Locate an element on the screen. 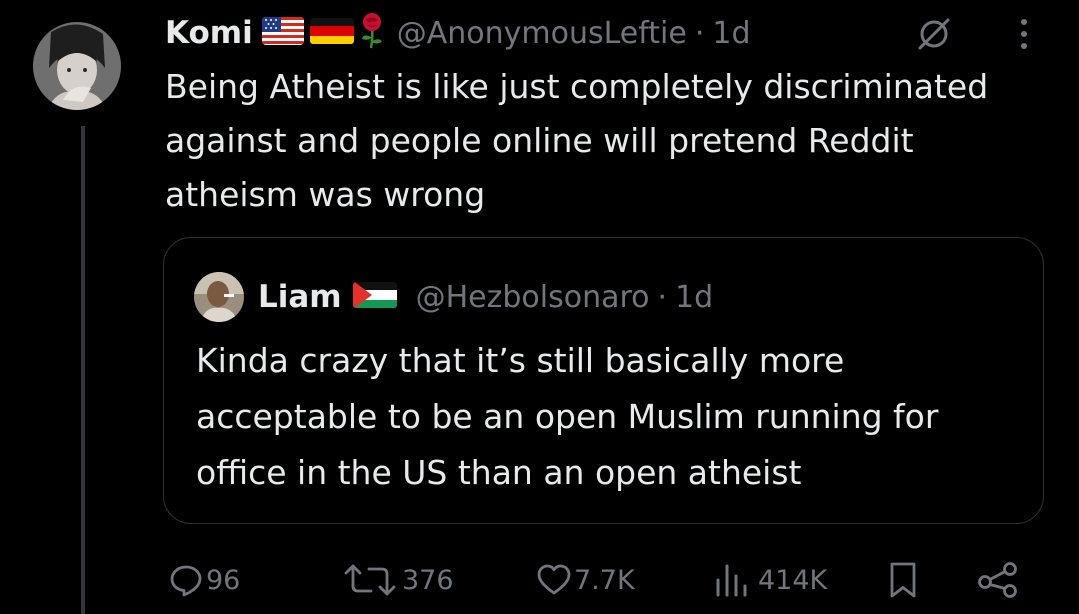 The image size is (1079, 614). like-icon is located at coordinates (554, 580).